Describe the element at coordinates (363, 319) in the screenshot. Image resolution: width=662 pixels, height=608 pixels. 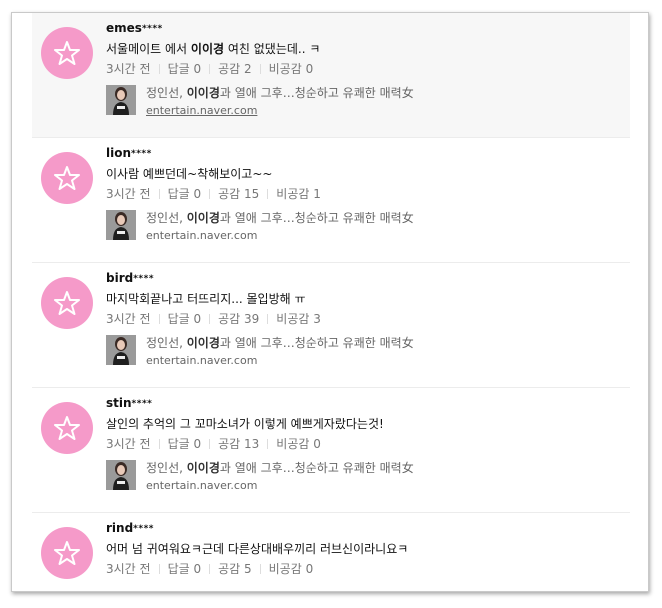
I see `comment-meta: 3시간 전 답글 0 공감 39 비공감 3` at that location.